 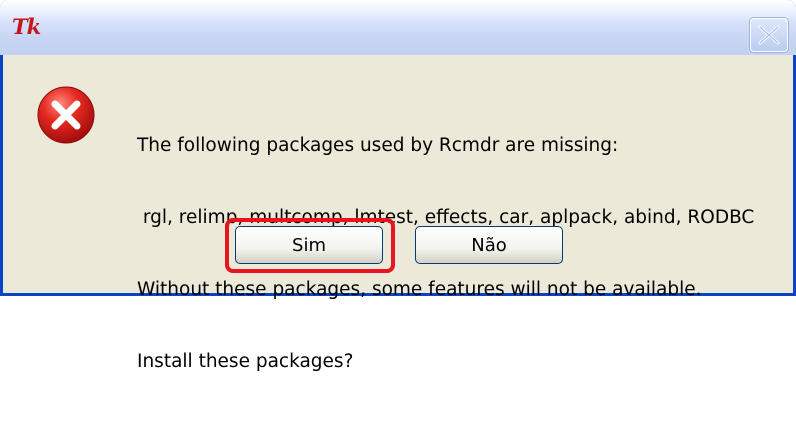 I want to click on close-icon, so click(x=769, y=35).